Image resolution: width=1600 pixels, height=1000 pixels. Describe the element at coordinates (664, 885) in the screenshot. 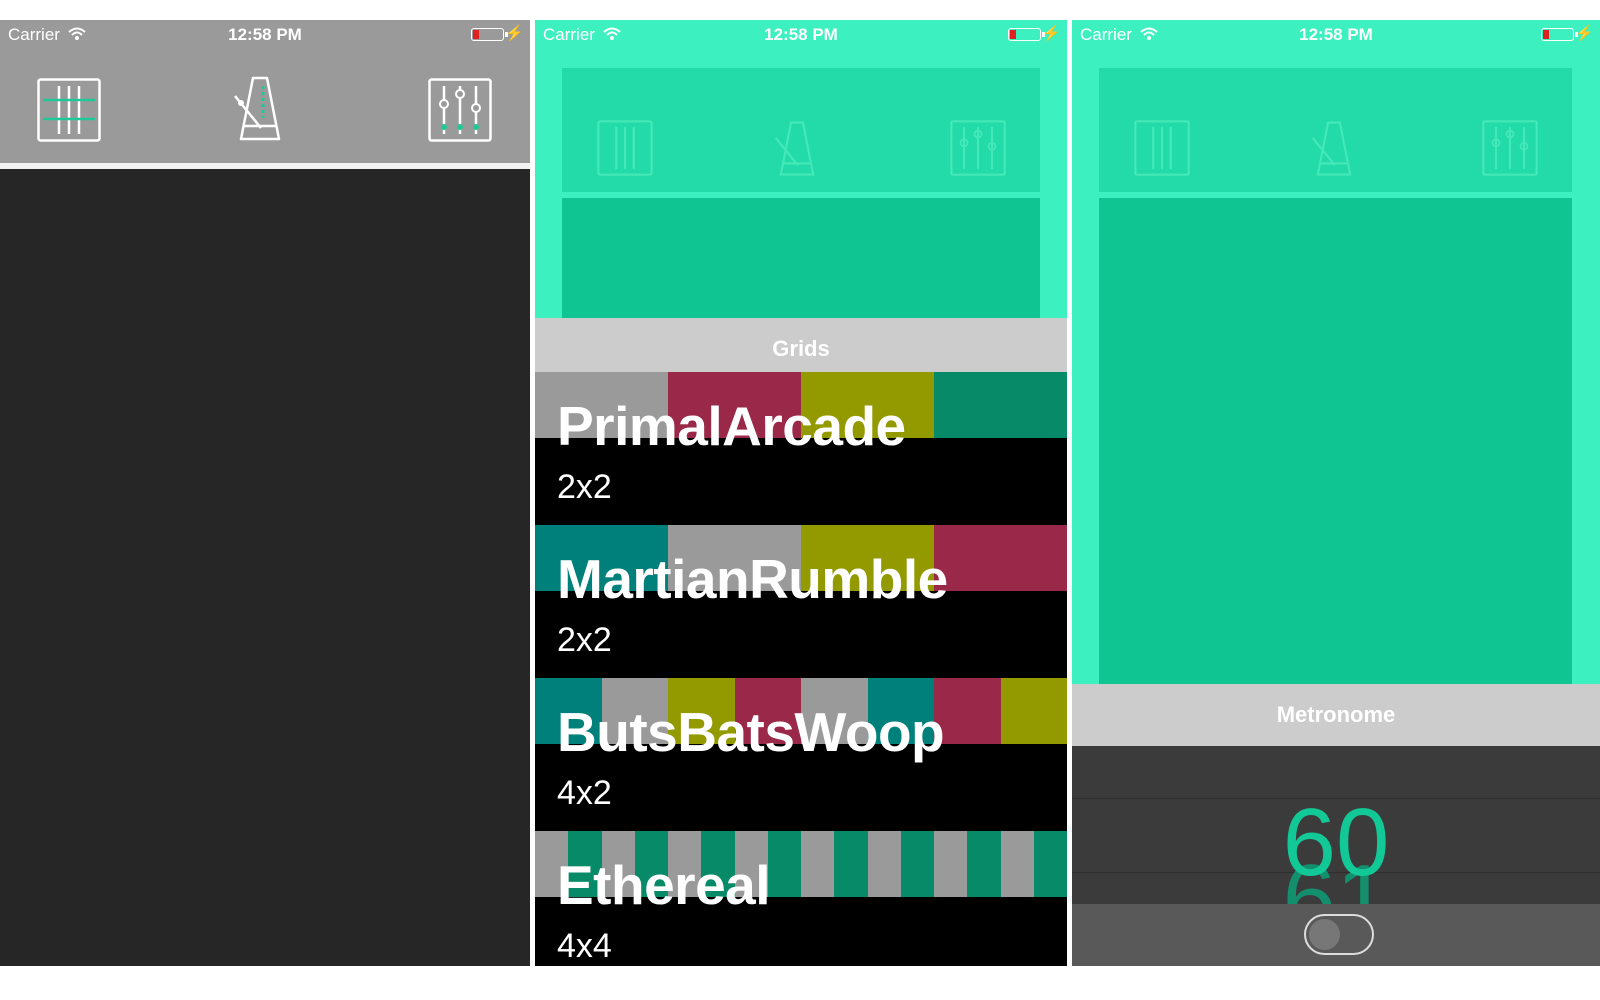

I see `grid-name: Ethereal` at that location.